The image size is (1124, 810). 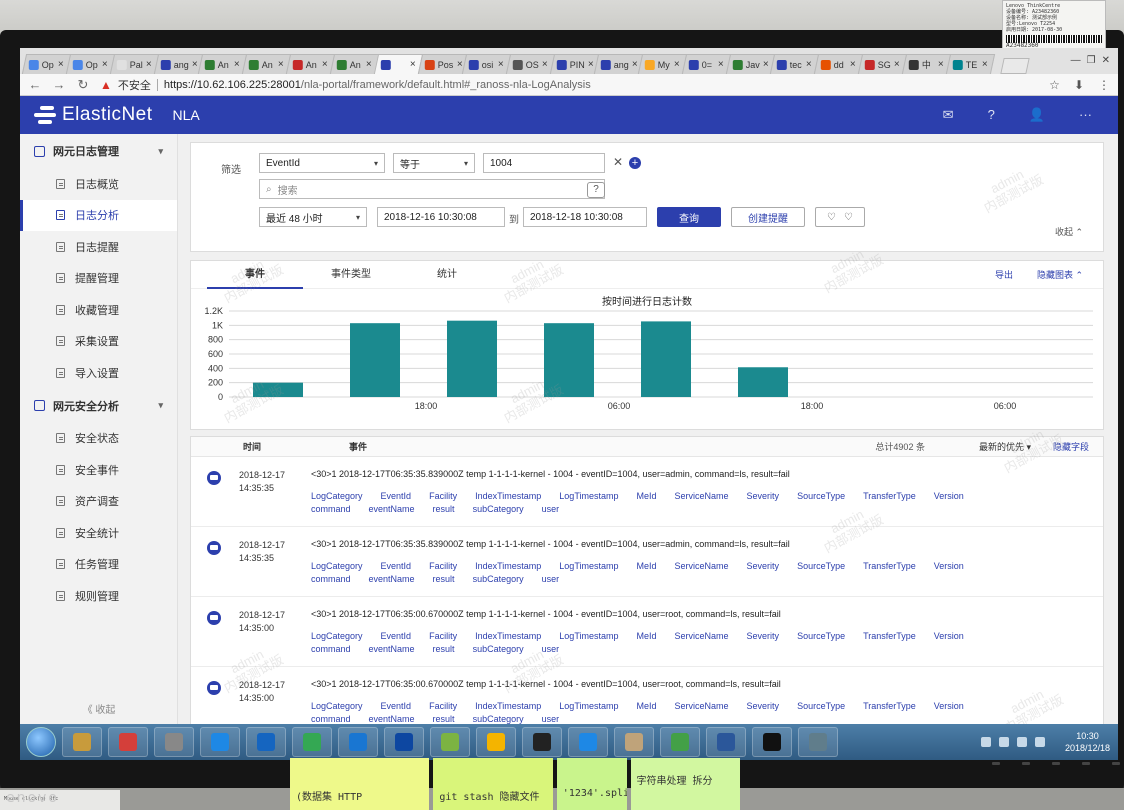 What do you see at coordinates (98, 596) in the screenshot?
I see `sidebar-item: 规则管理` at bounding box center [98, 596].